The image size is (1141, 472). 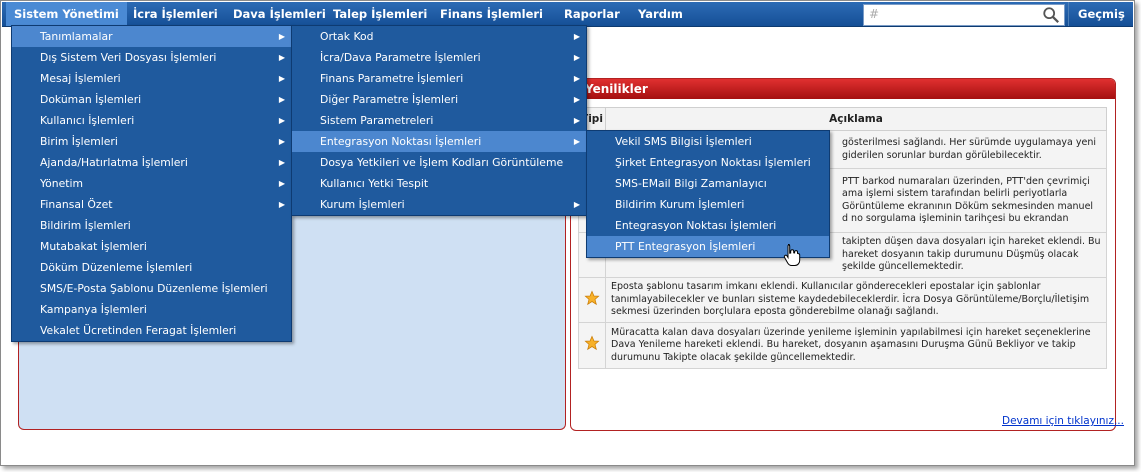 What do you see at coordinates (392, 78) in the screenshot?
I see `menu-item-label: Finans Parametre İşlemleri` at bounding box center [392, 78].